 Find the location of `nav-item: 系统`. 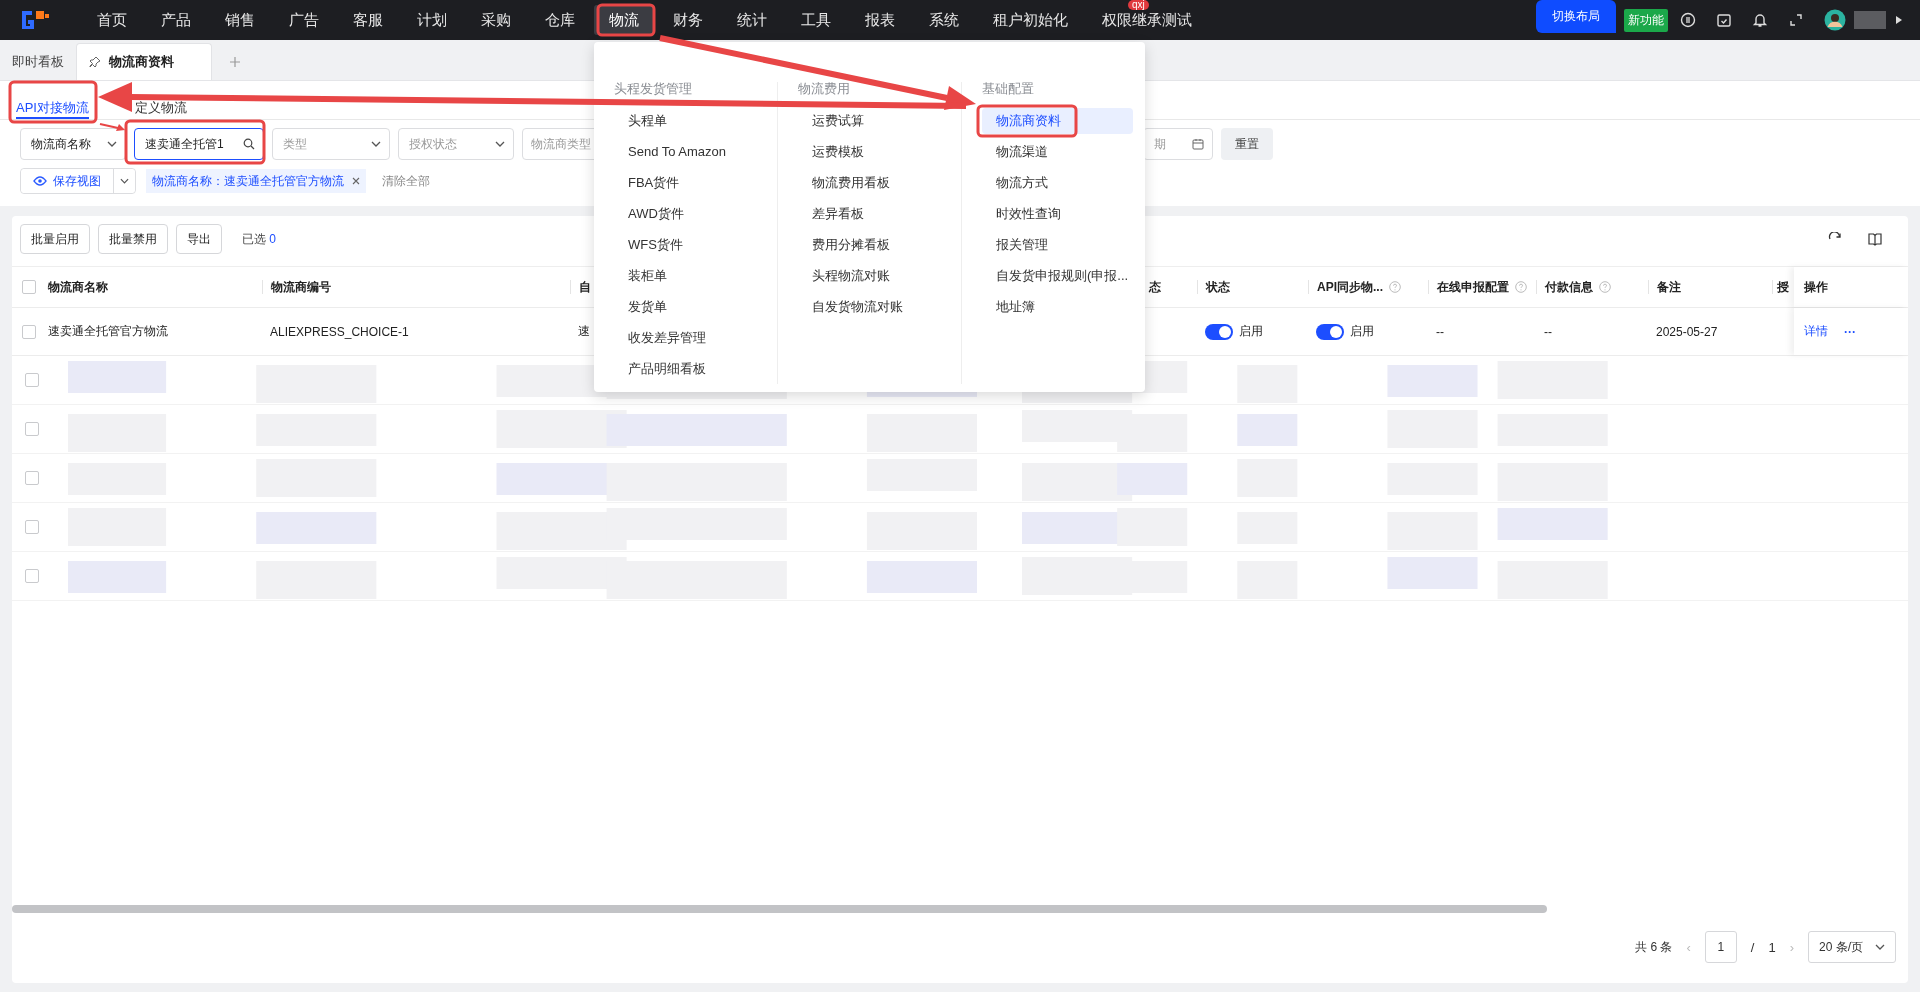

nav-item: 系统 is located at coordinates (944, 20).